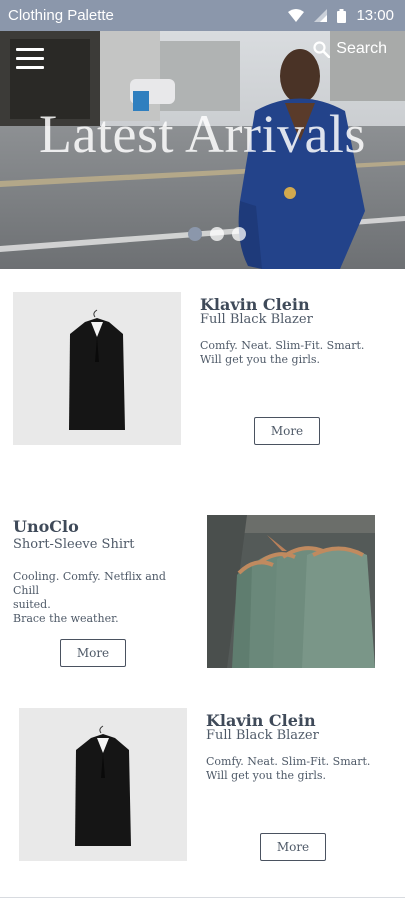 The width and height of the screenshot is (405, 901). Describe the element at coordinates (321, 15) in the screenshot. I see `signal-icon` at that location.